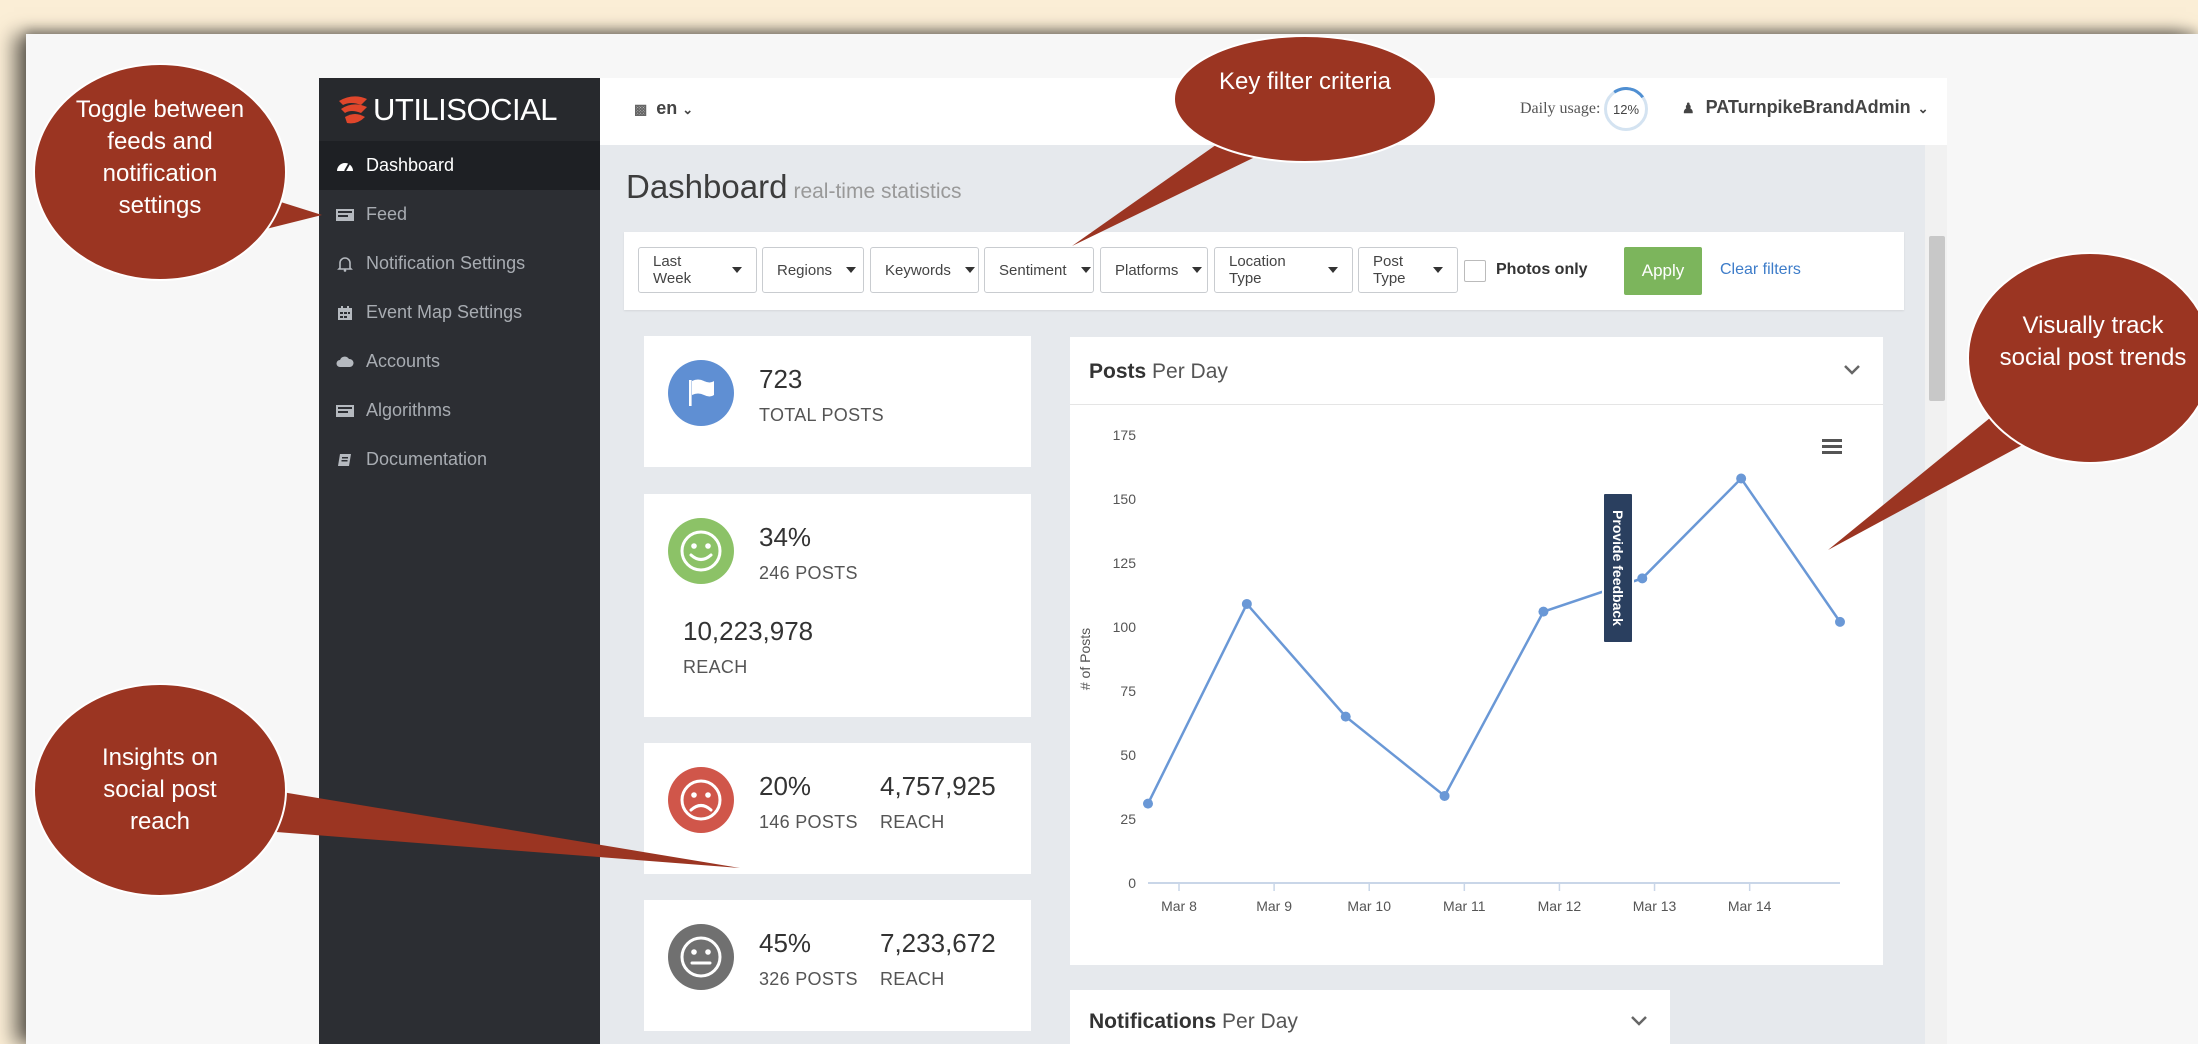 Image resolution: width=2198 pixels, height=1044 pixels. What do you see at coordinates (1033, 270) in the screenshot?
I see `filter-label: Sentiment` at bounding box center [1033, 270].